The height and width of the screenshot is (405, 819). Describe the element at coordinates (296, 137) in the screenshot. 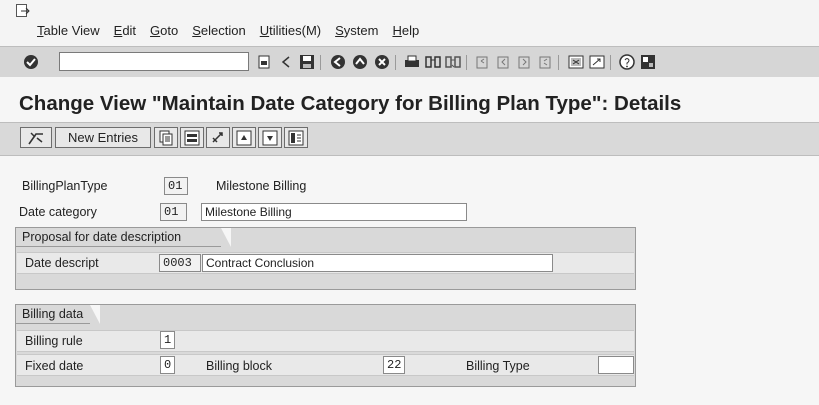

I see `variant-icon` at that location.